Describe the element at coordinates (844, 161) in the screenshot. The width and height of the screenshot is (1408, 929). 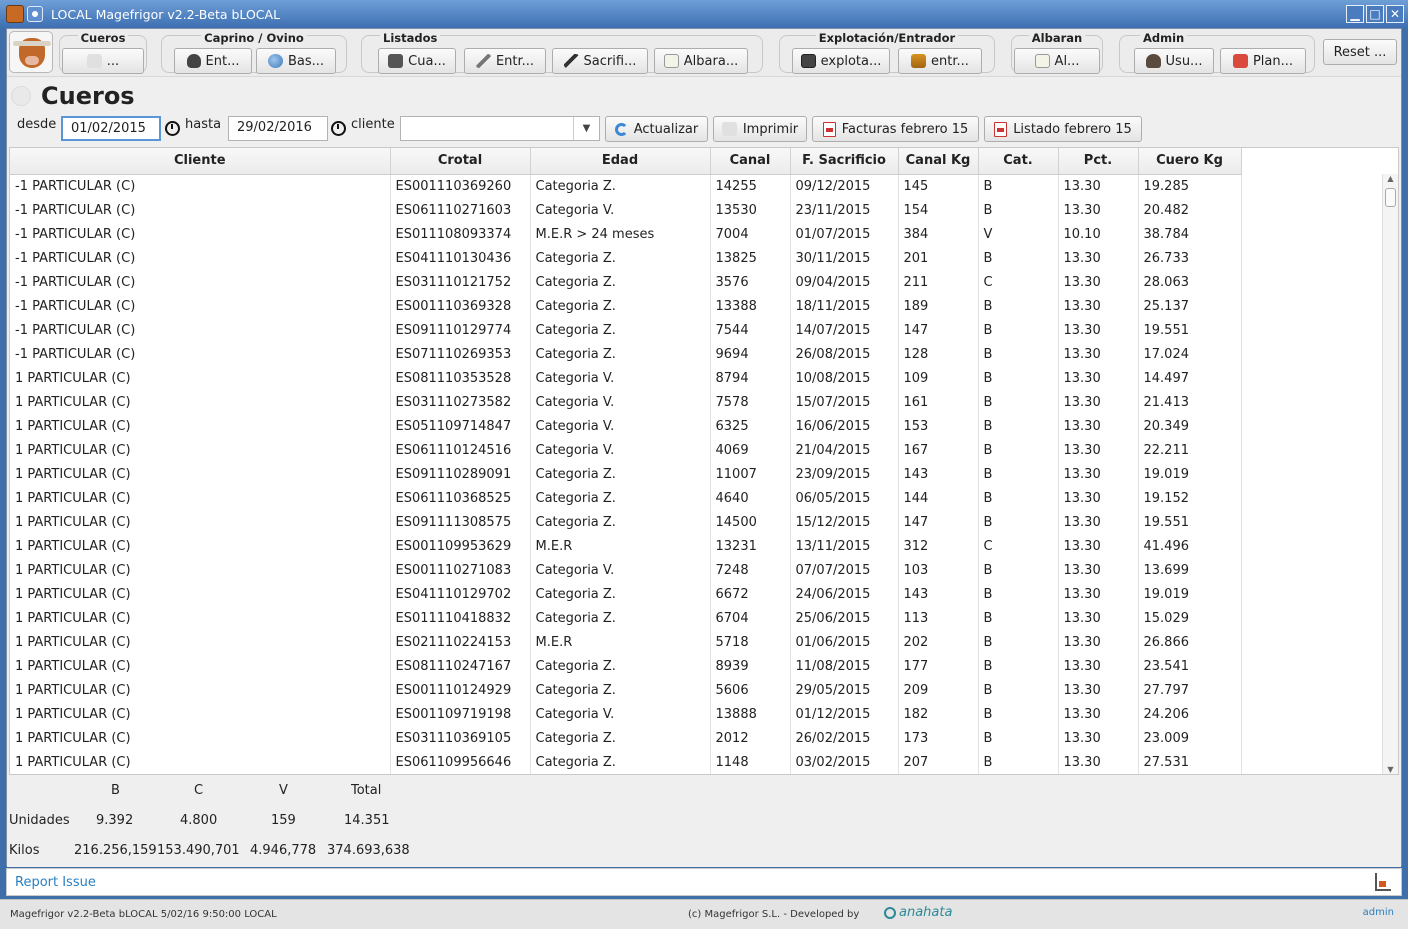
I see `column-header: F. Sacrificio` at that location.